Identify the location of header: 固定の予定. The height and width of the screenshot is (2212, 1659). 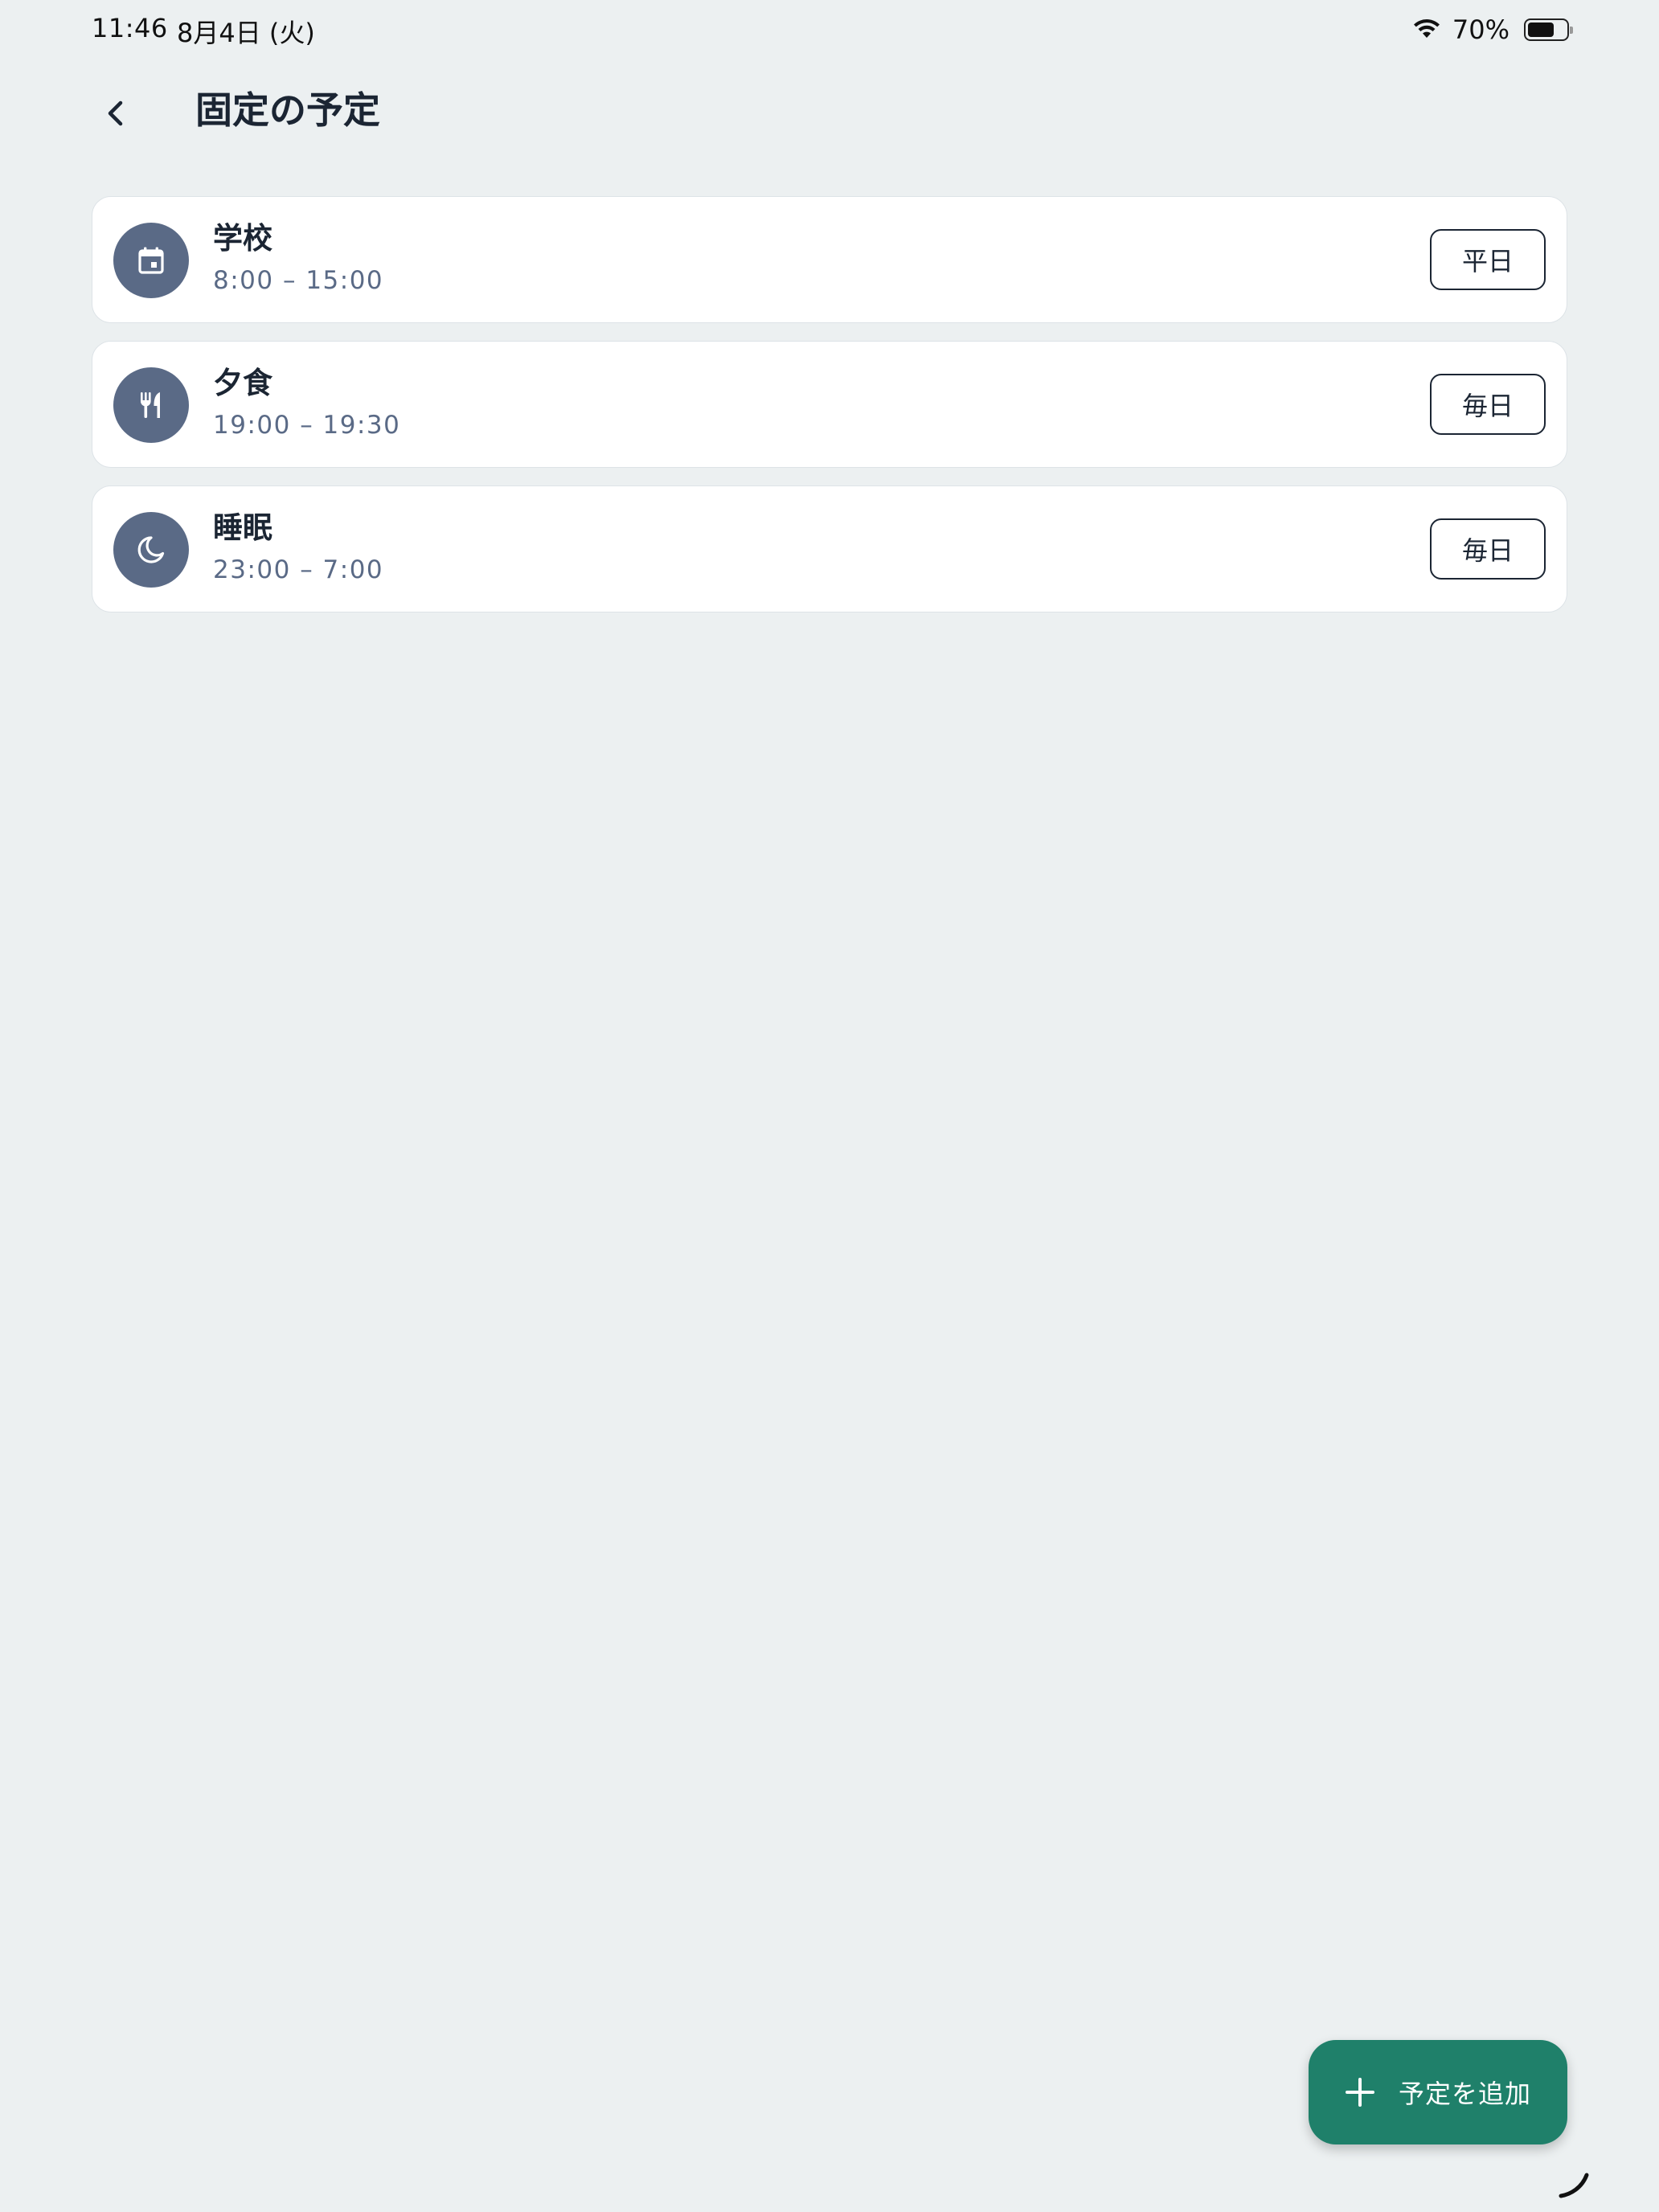
(829, 113).